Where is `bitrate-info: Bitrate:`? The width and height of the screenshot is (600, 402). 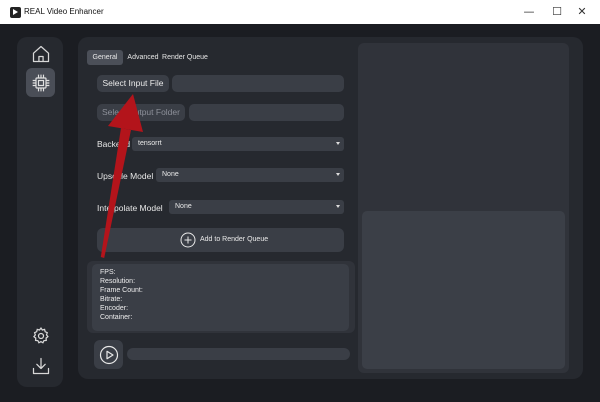
bitrate-info: Bitrate: is located at coordinates (111, 299).